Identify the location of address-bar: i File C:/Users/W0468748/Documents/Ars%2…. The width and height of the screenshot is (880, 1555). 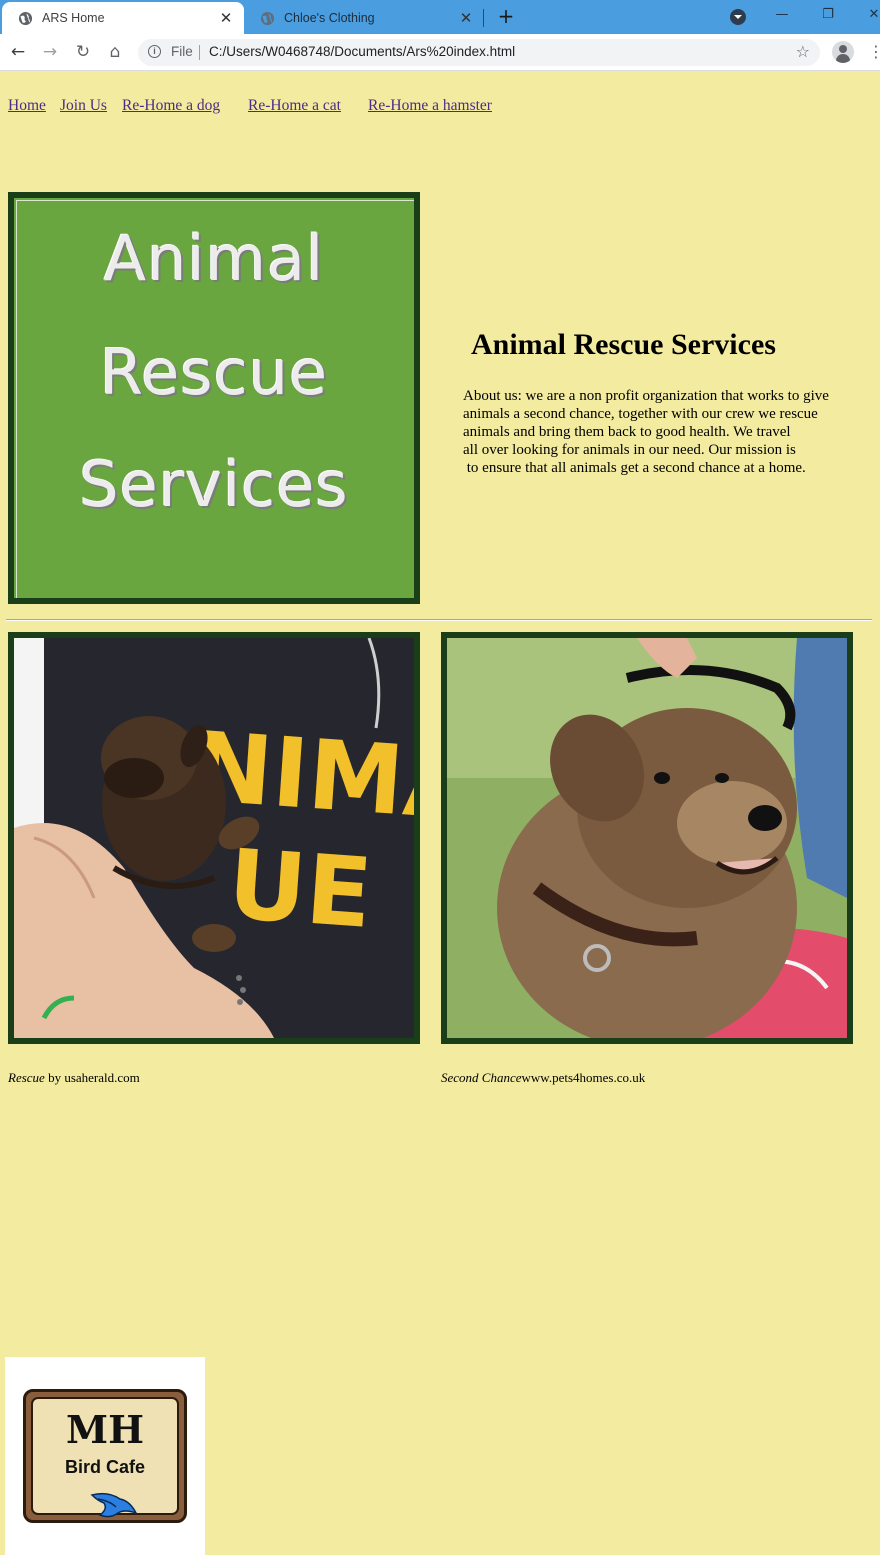
(479, 52).